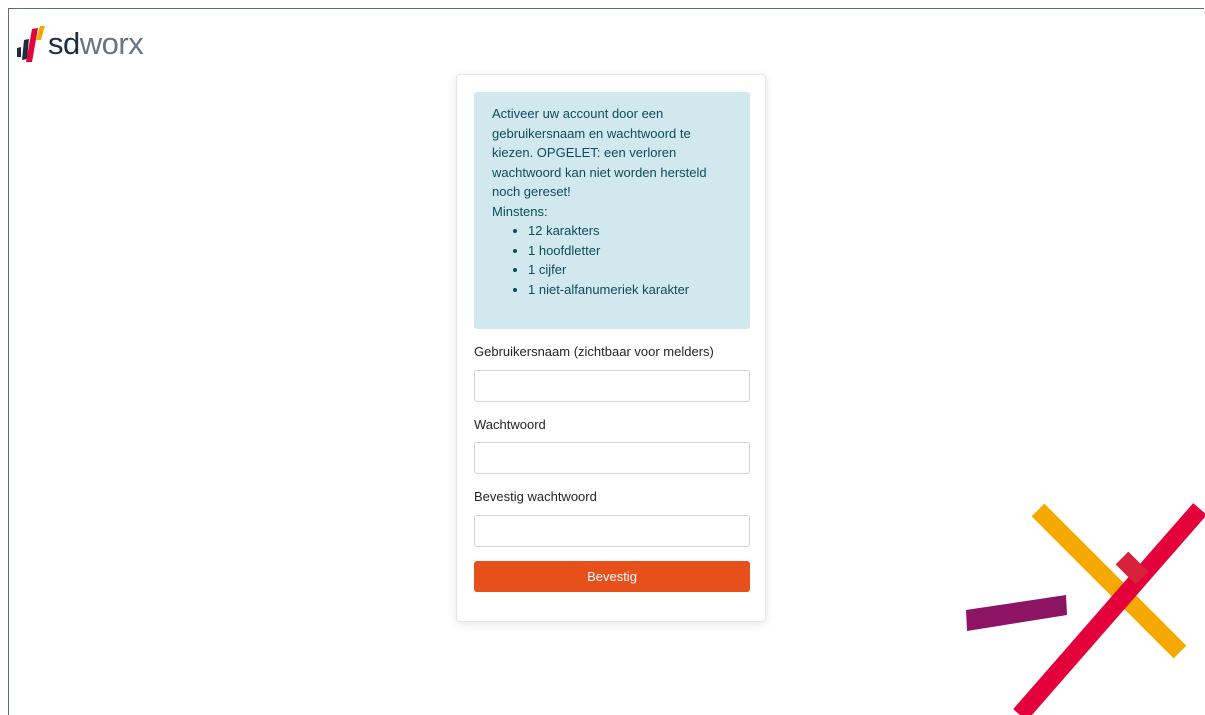 This screenshot has height=715, width=1205. What do you see at coordinates (535, 496) in the screenshot?
I see `confirm-password-label: Bevestig wachtwoord` at bounding box center [535, 496].